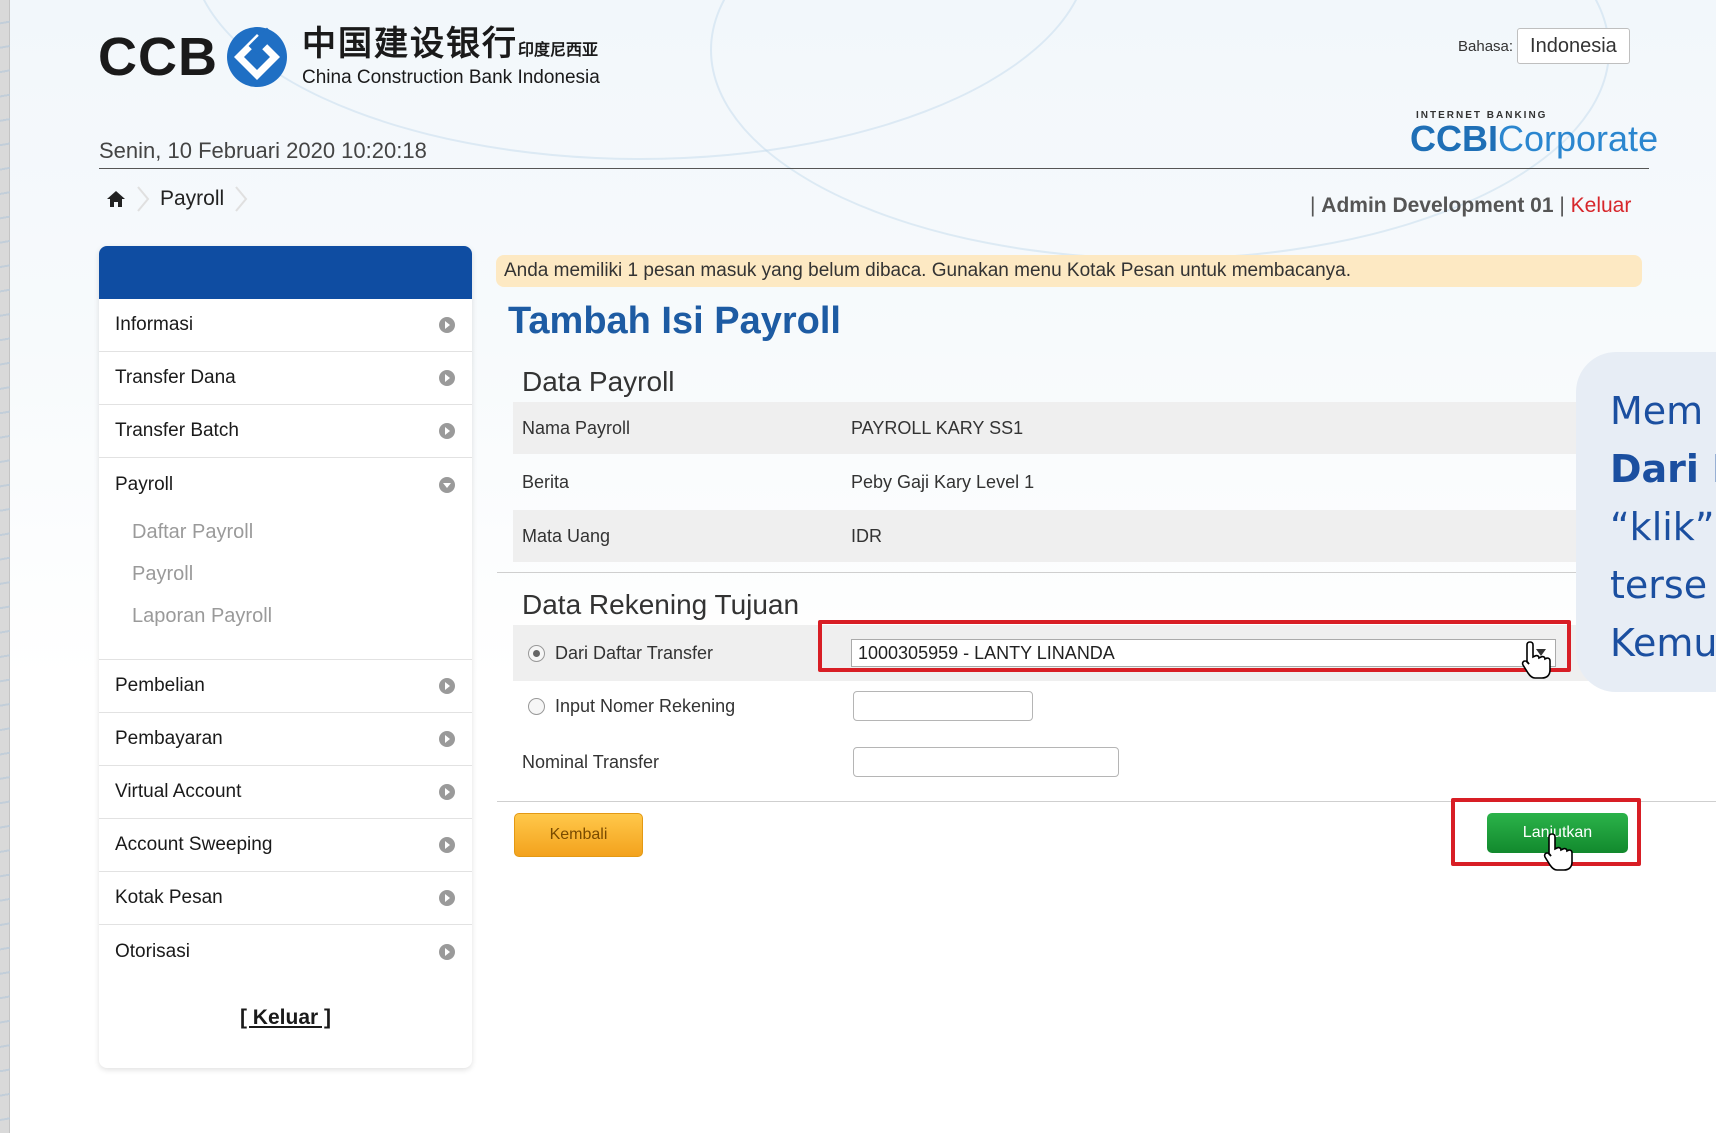 Image resolution: width=1716 pixels, height=1133 pixels. What do you see at coordinates (1578, 138) in the screenshot?
I see `brand-light: Corporate` at bounding box center [1578, 138].